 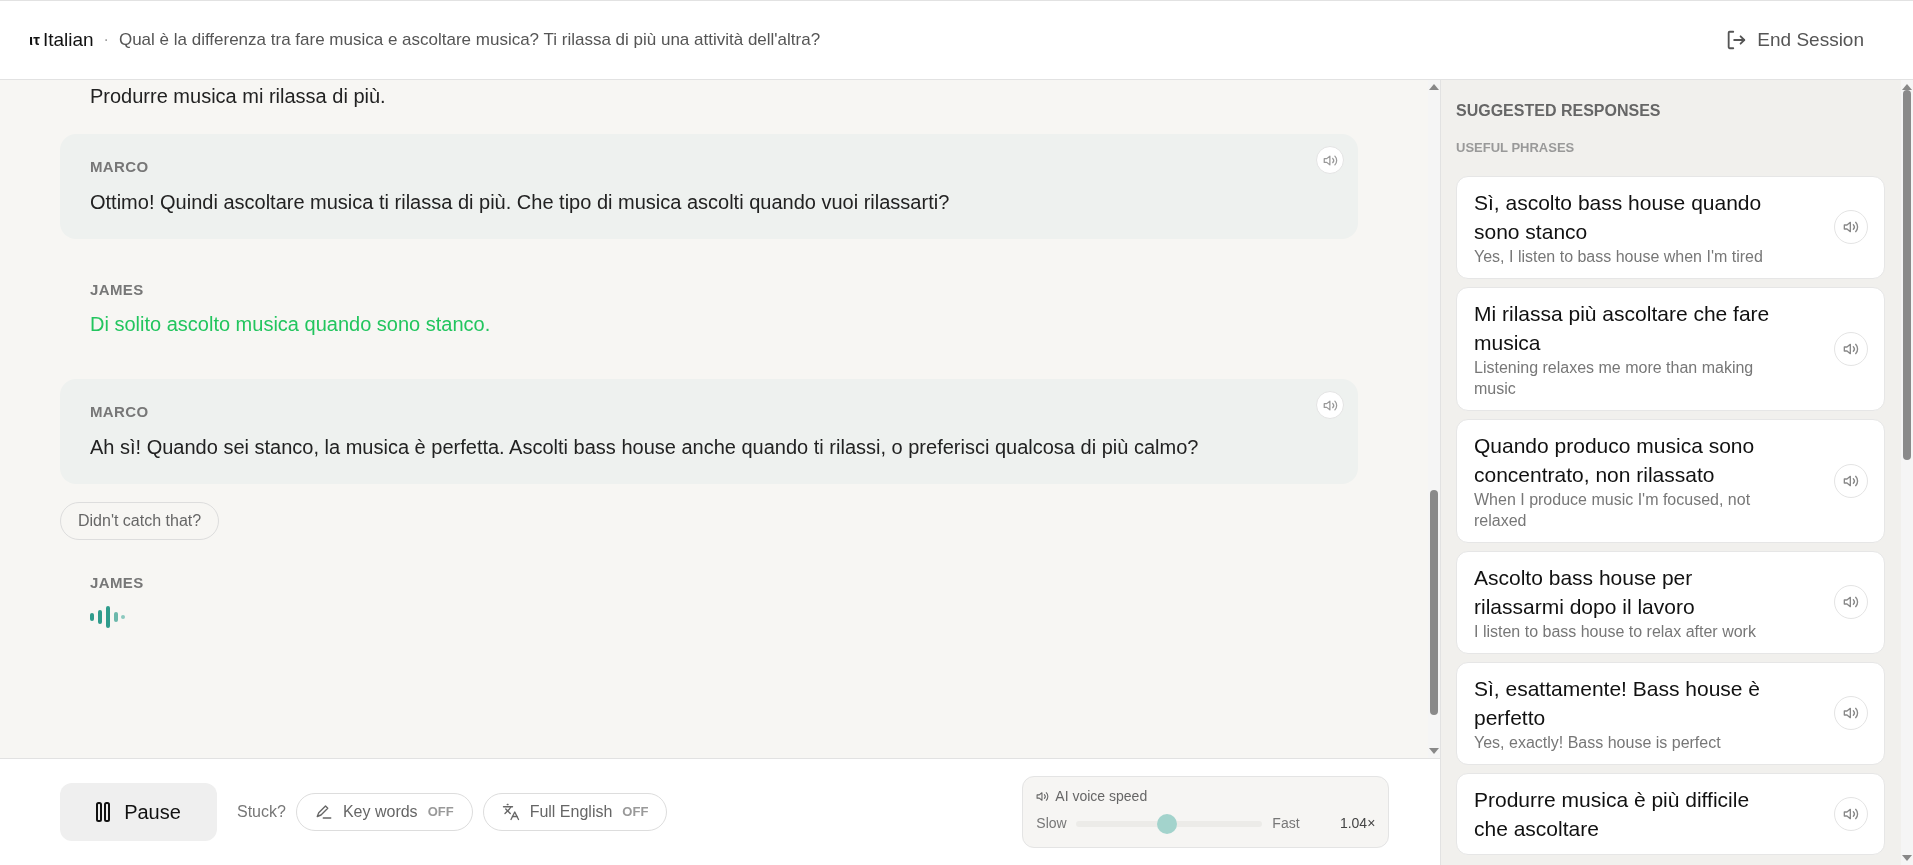 I want to click on message-text: Ottimo! Quindi ascoltare musica ti rilassa di più. Che tipo di musica ascolti quando vuoi rilassarti?, so click(x=520, y=202).